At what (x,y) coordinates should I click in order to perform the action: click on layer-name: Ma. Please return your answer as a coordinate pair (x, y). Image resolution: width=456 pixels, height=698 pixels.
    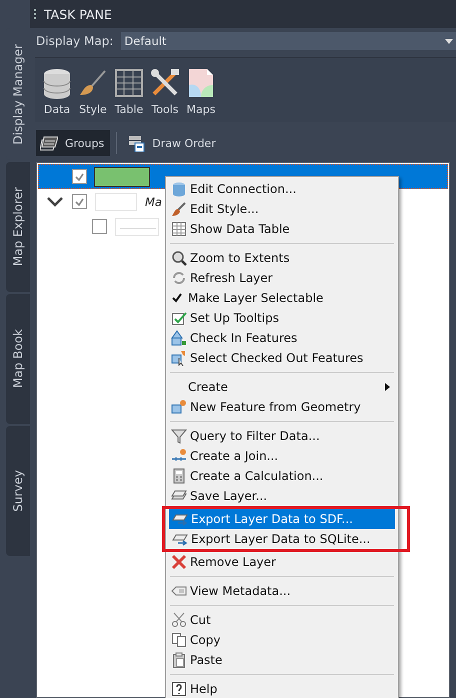
    Looking at the image, I should click on (153, 201).